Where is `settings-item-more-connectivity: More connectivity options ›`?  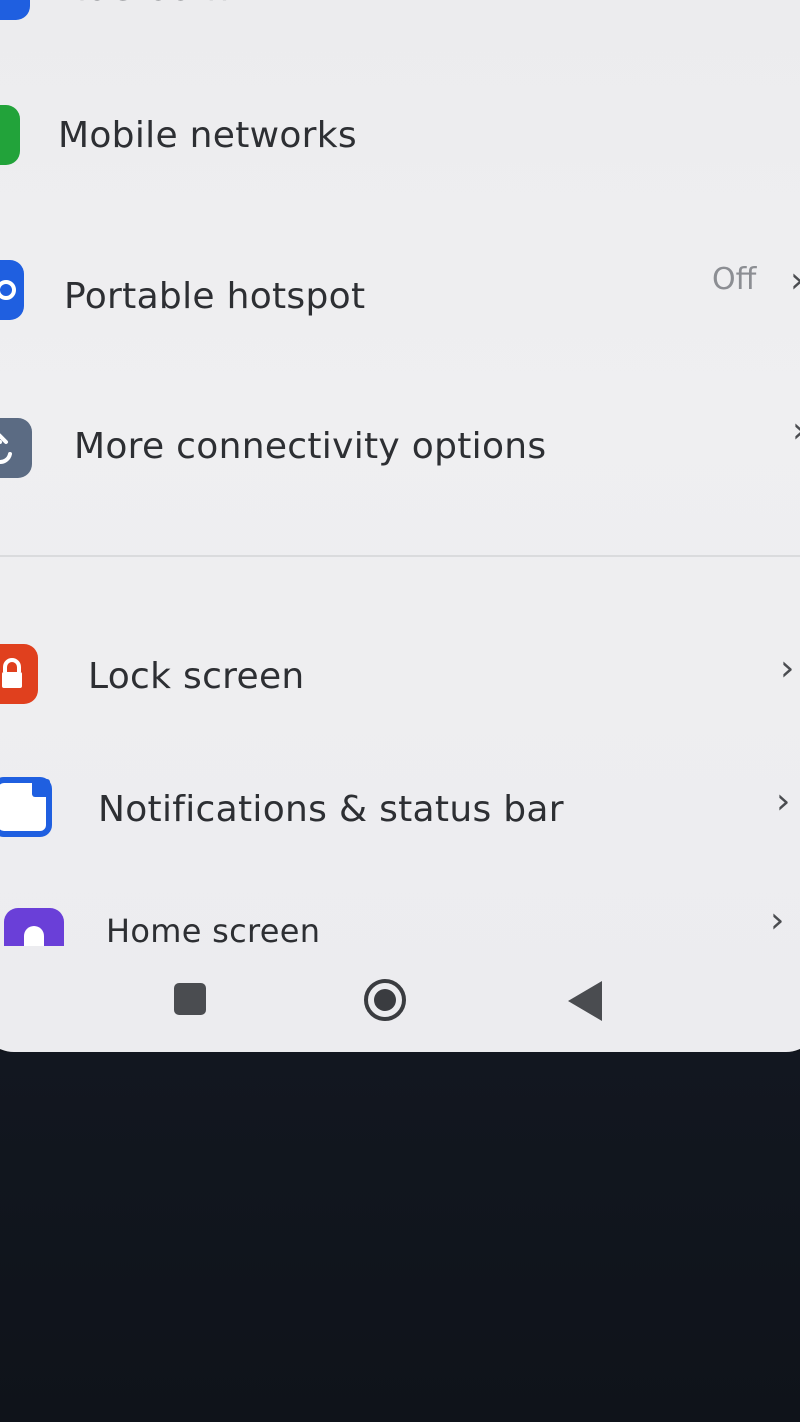 settings-item-more-connectivity: More connectivity options › is located at coordinates (400, 455).